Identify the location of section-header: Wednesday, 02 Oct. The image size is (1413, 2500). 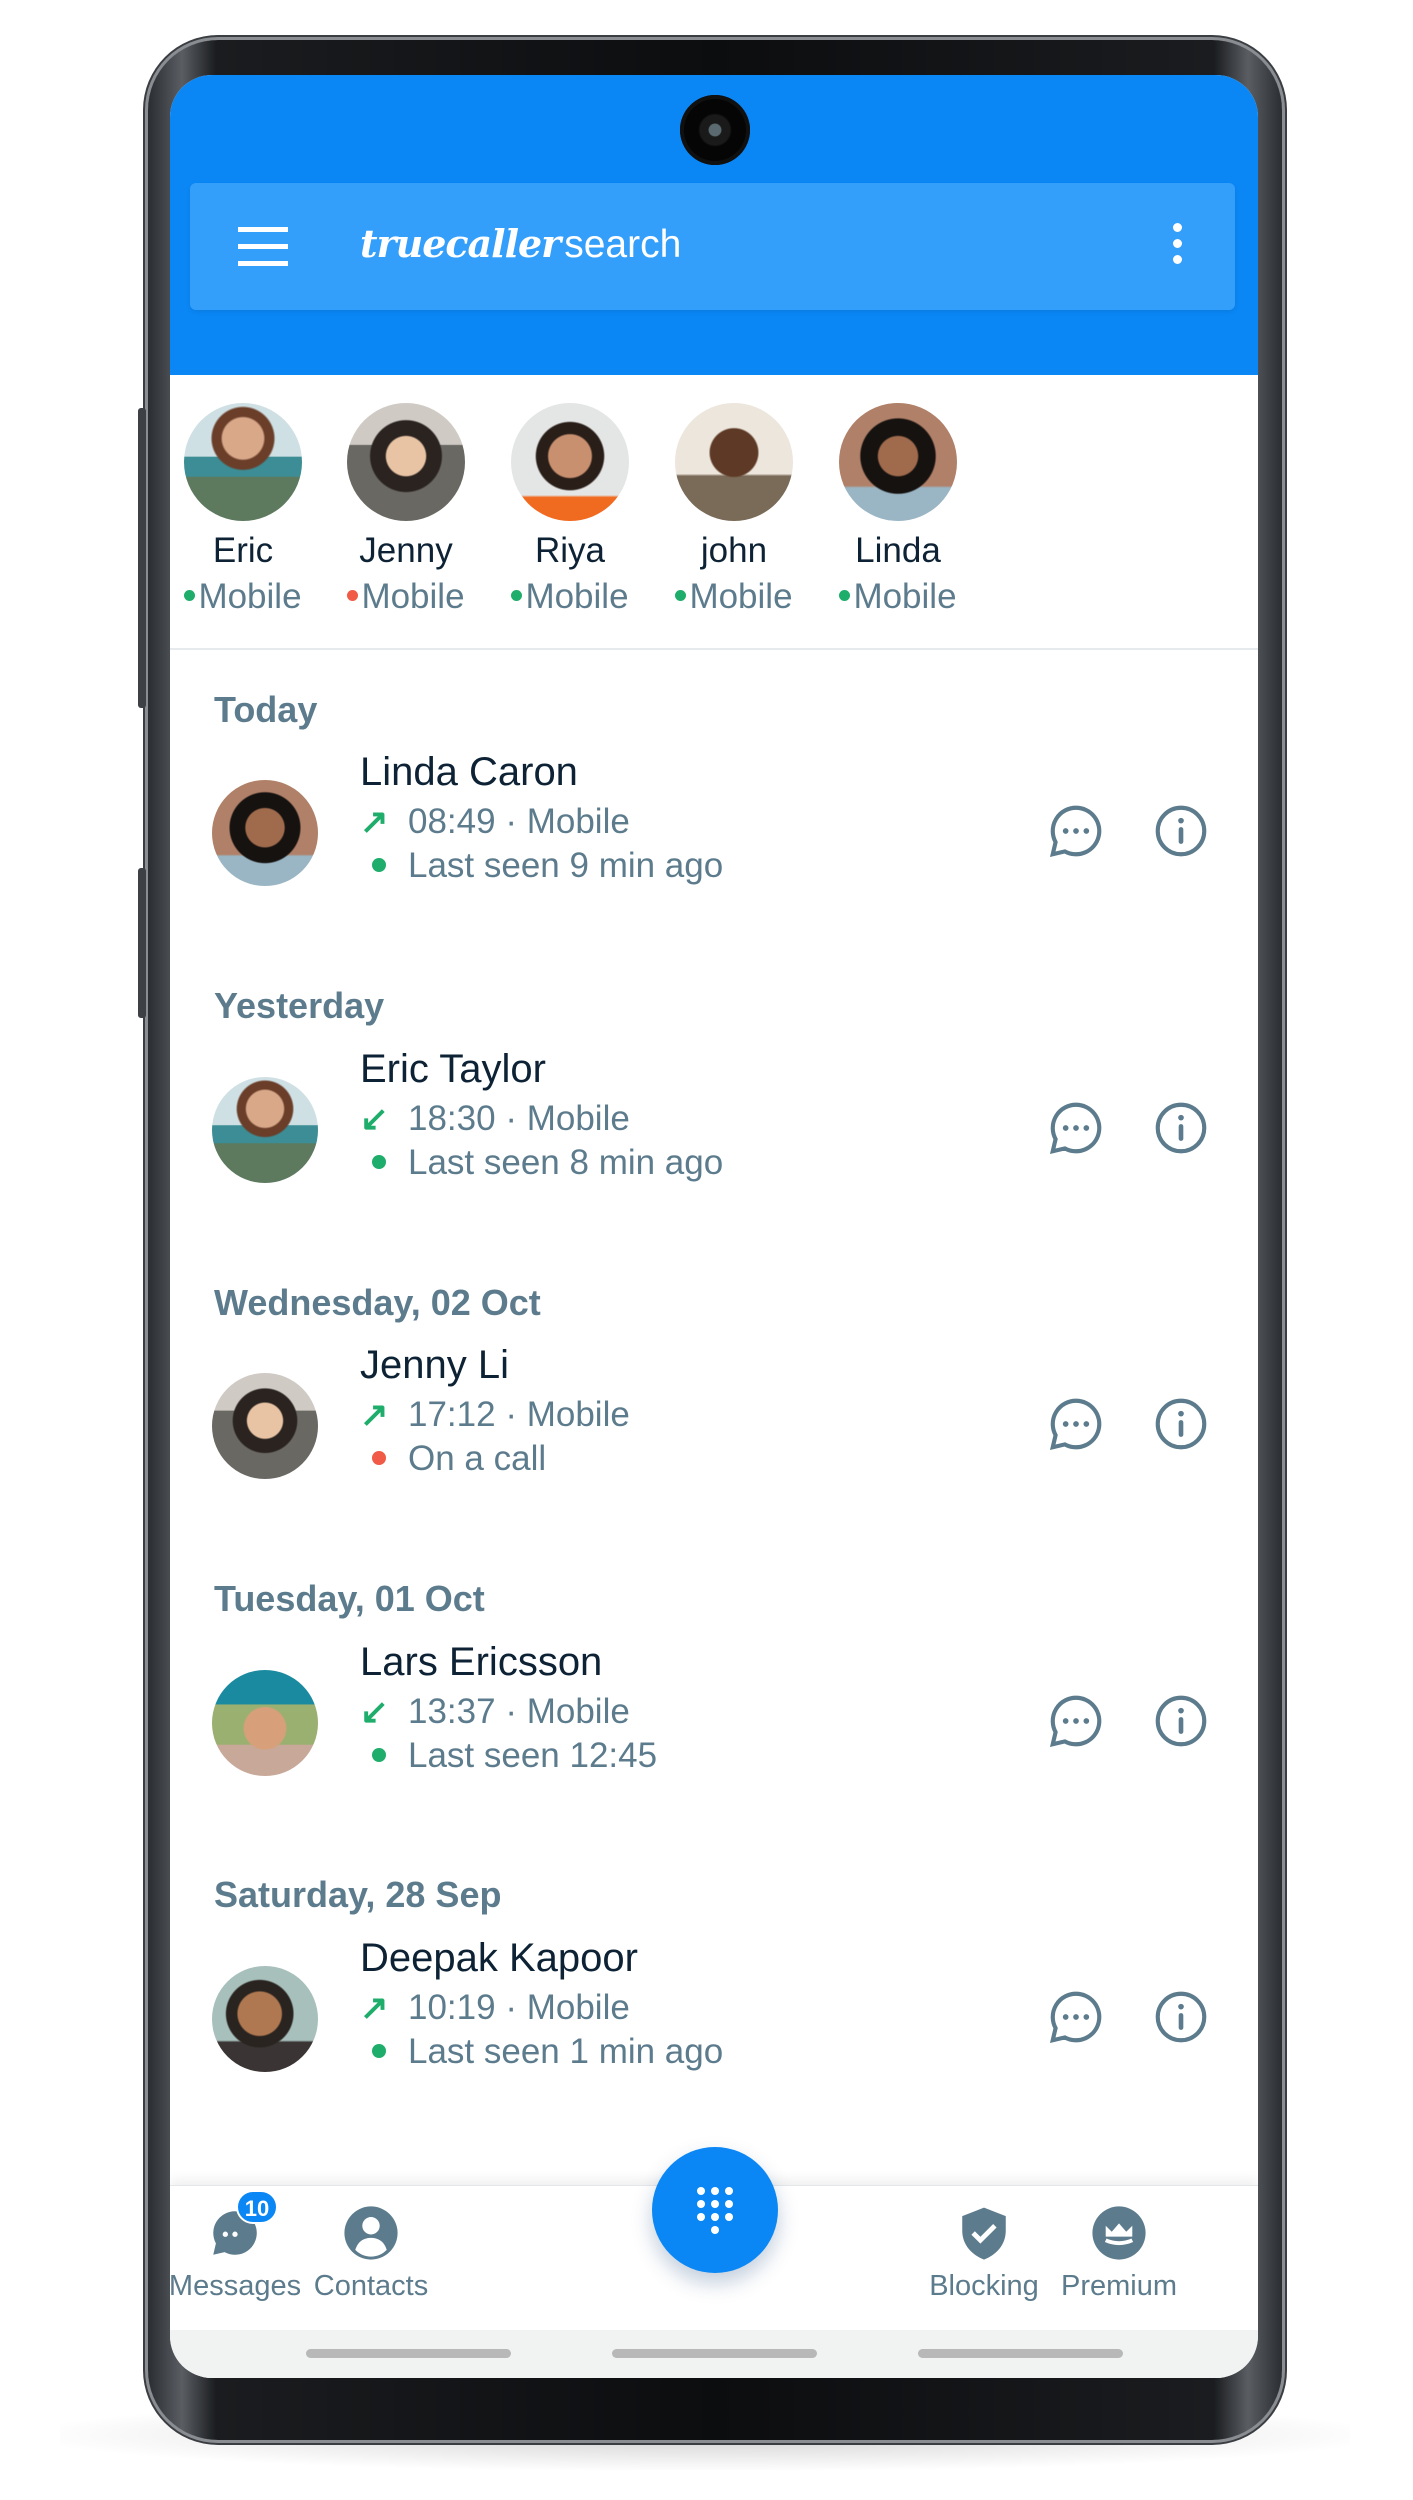
(377, 1302).